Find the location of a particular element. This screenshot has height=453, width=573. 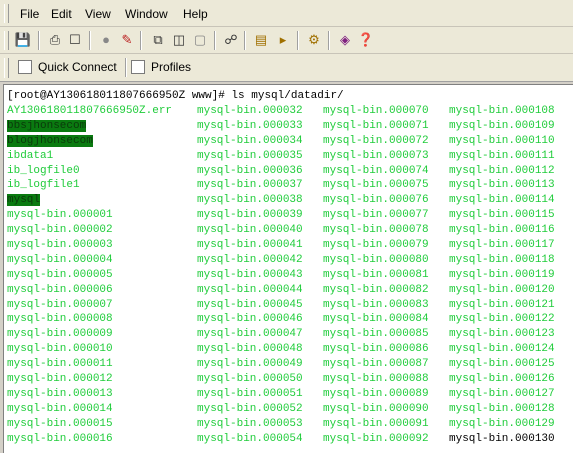

listing-entry-text: mysql-bin.000043 is located at coordinates (250, 274).